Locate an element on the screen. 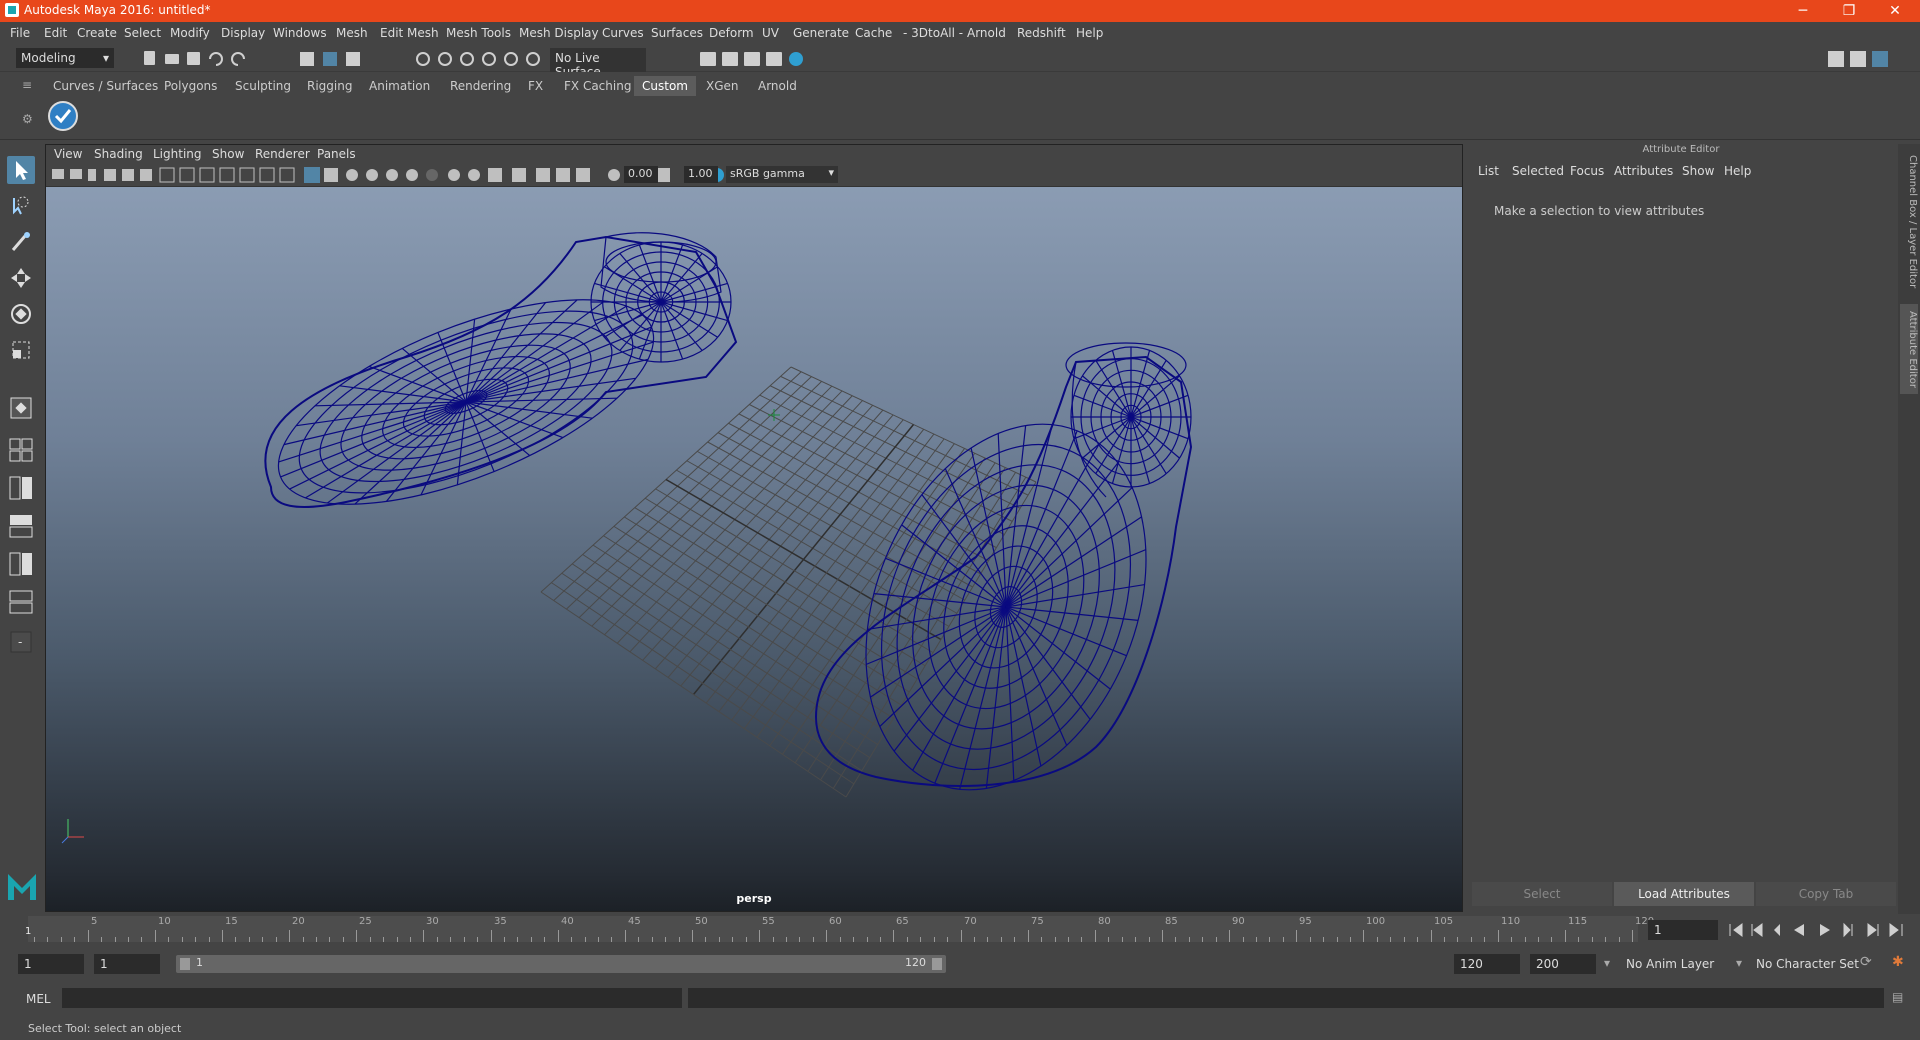 The height and width of the screenshot is (1040, 1920). ae-load-attributes-button: Load Attributes is located at coordinates (1684, 894).